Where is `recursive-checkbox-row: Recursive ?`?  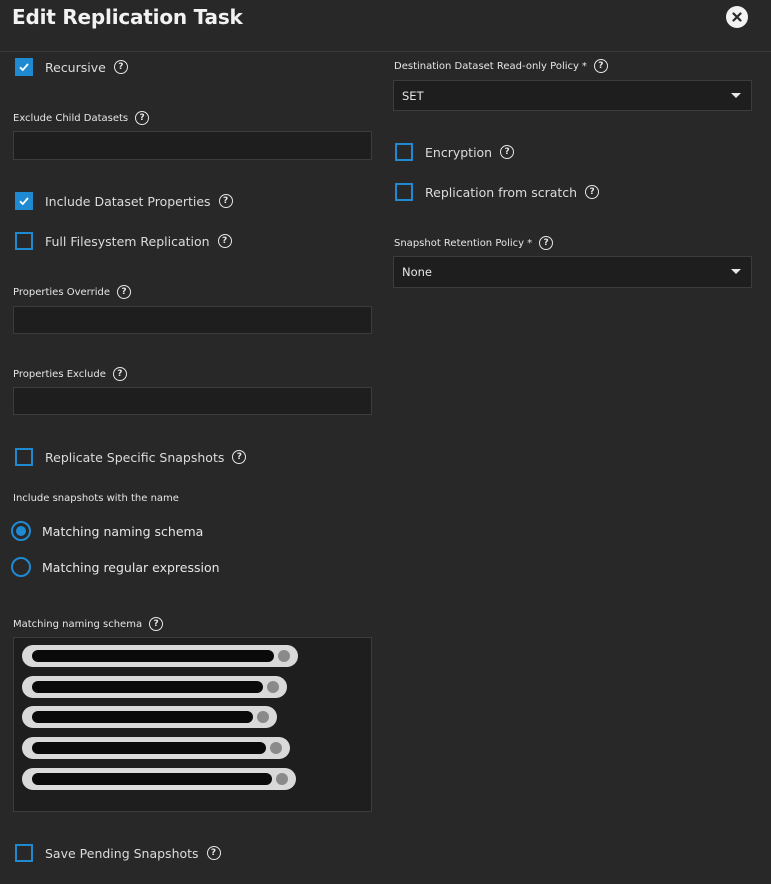
recursive-checkbox-row: Recursive ? is located at coordinates (71, 67).